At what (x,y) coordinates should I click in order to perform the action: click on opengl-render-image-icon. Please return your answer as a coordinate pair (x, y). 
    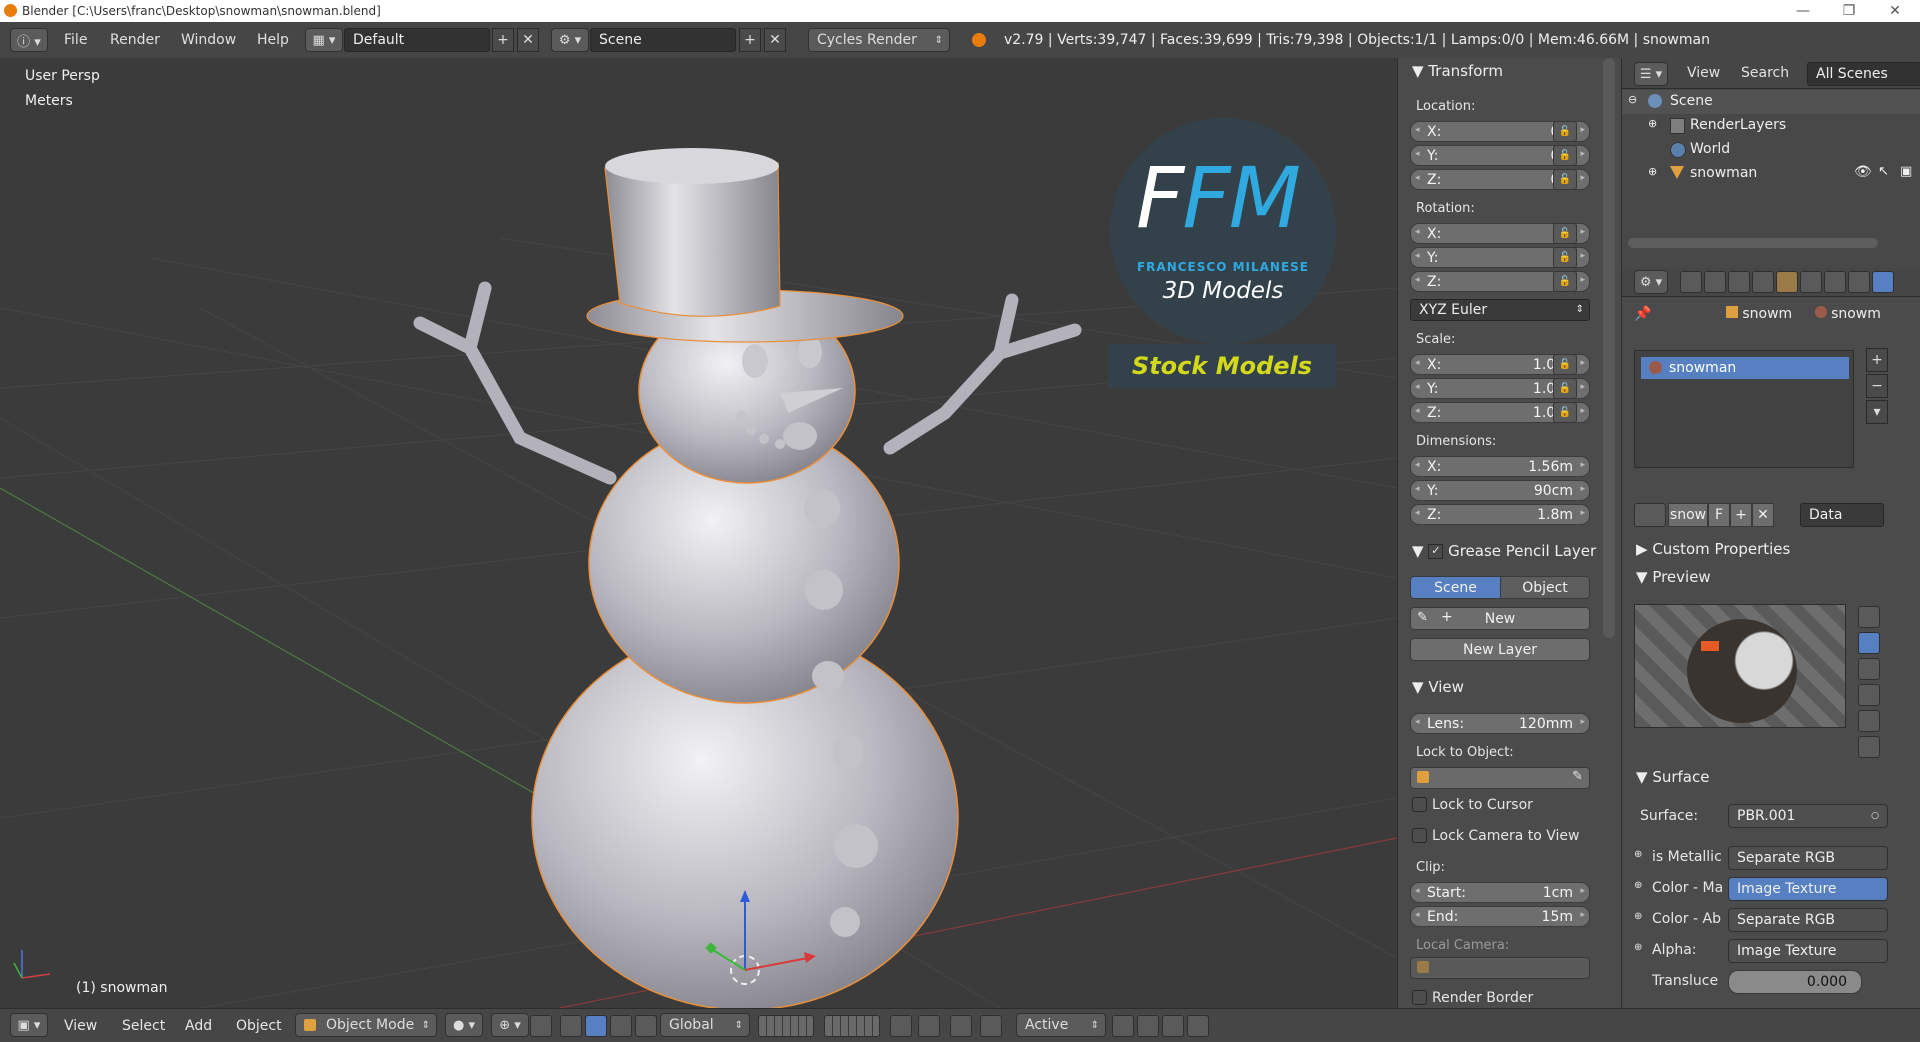
    Looking at the image, I should click on (1173, 1026).